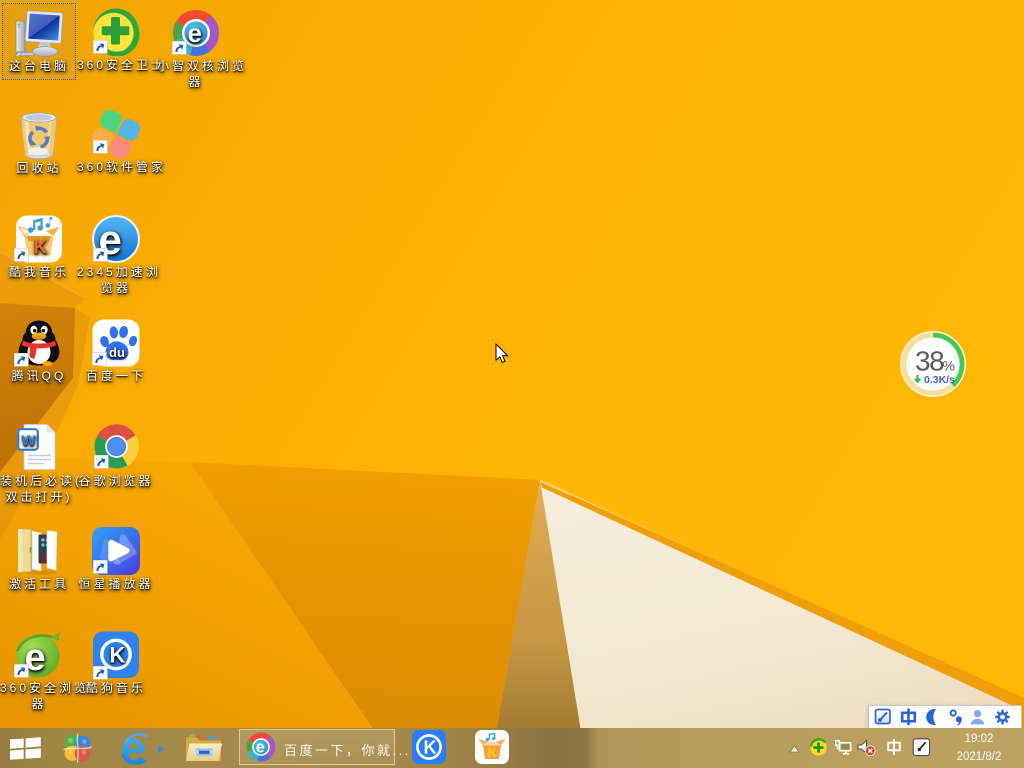 This screenshot has height=768, width=1024. I want to click on svg-text: W, so click(29, 441).